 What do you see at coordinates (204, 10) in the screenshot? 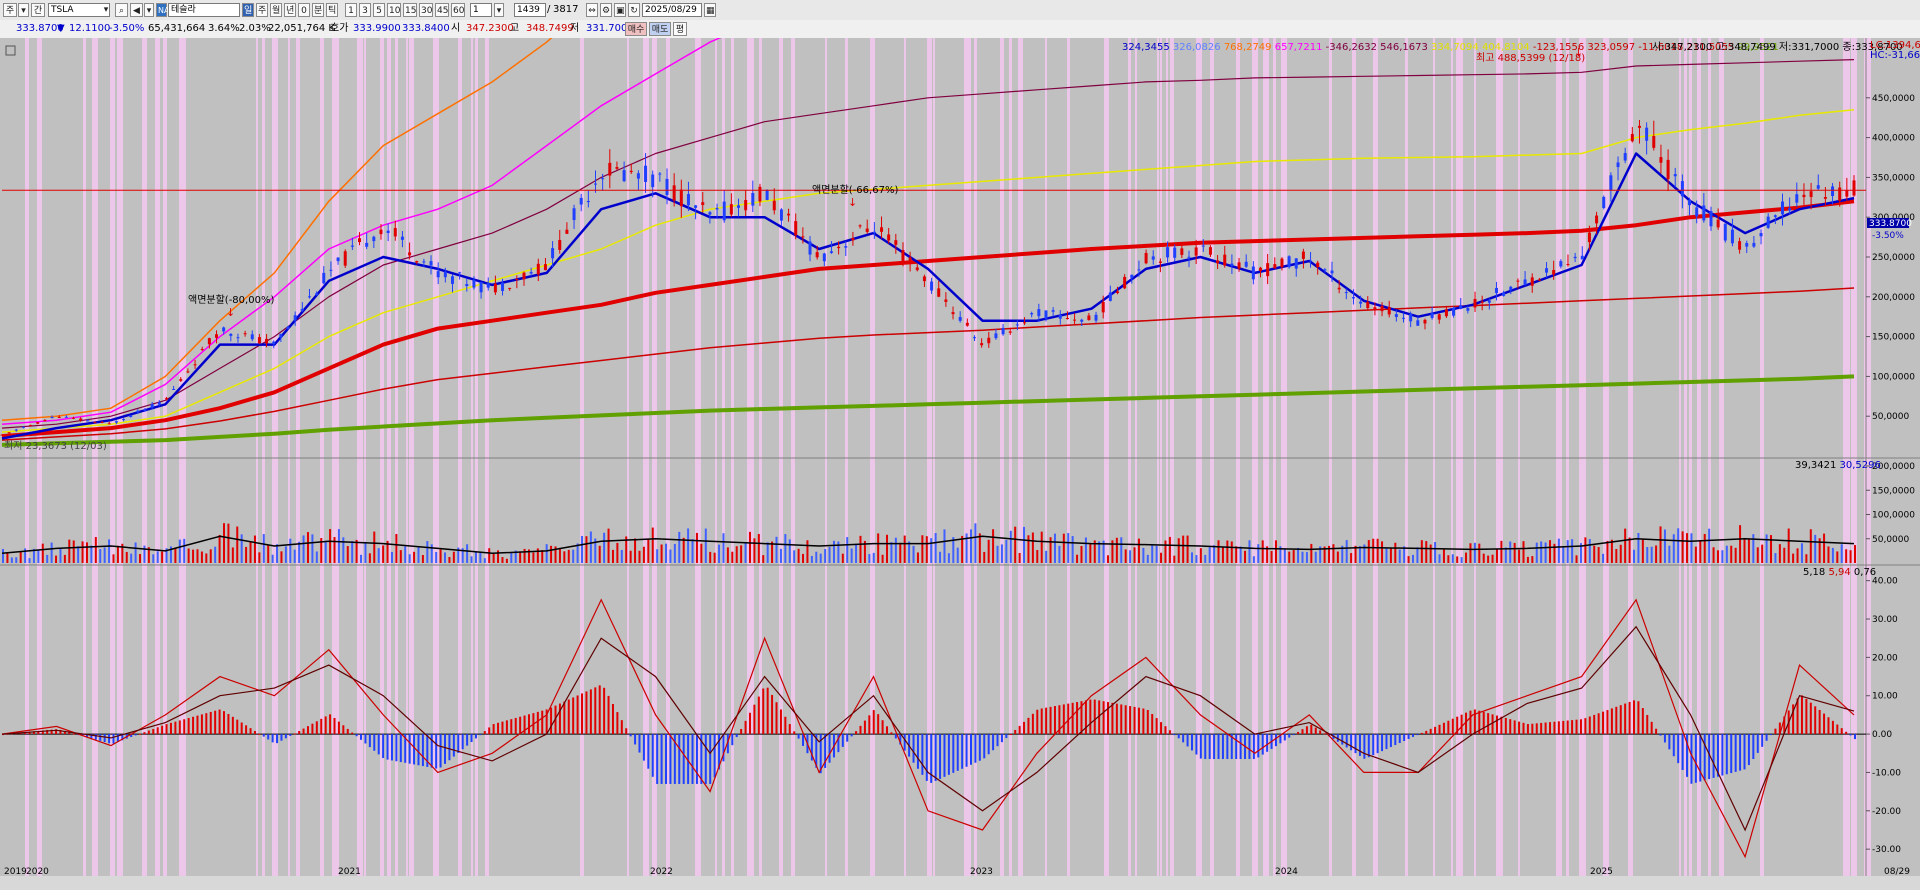
I see `stock-name-field: 테슬라` at bounding box center [204, 10].